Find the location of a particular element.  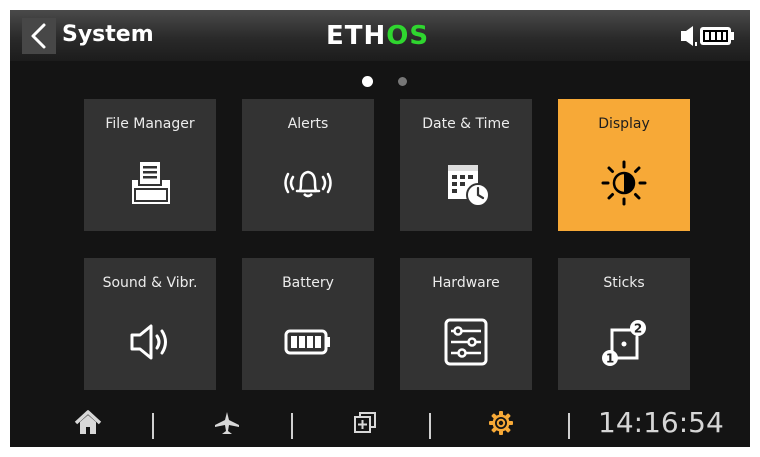

bell-ringing-icon is located at coordinates (308, 184).